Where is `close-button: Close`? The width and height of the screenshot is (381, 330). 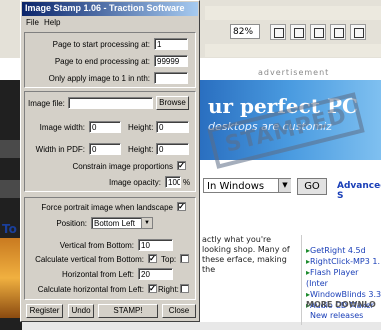
close-button: Close is located at coordinates (179, 311).